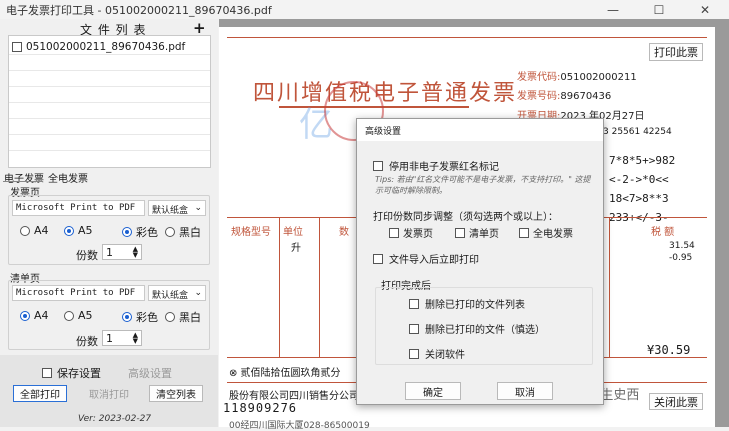 This screenshot has width=729, height=431. Describe the element at coordinates (477, 232) in the screenshot. I see `sync-list-checkbox: 清单页` at that location.